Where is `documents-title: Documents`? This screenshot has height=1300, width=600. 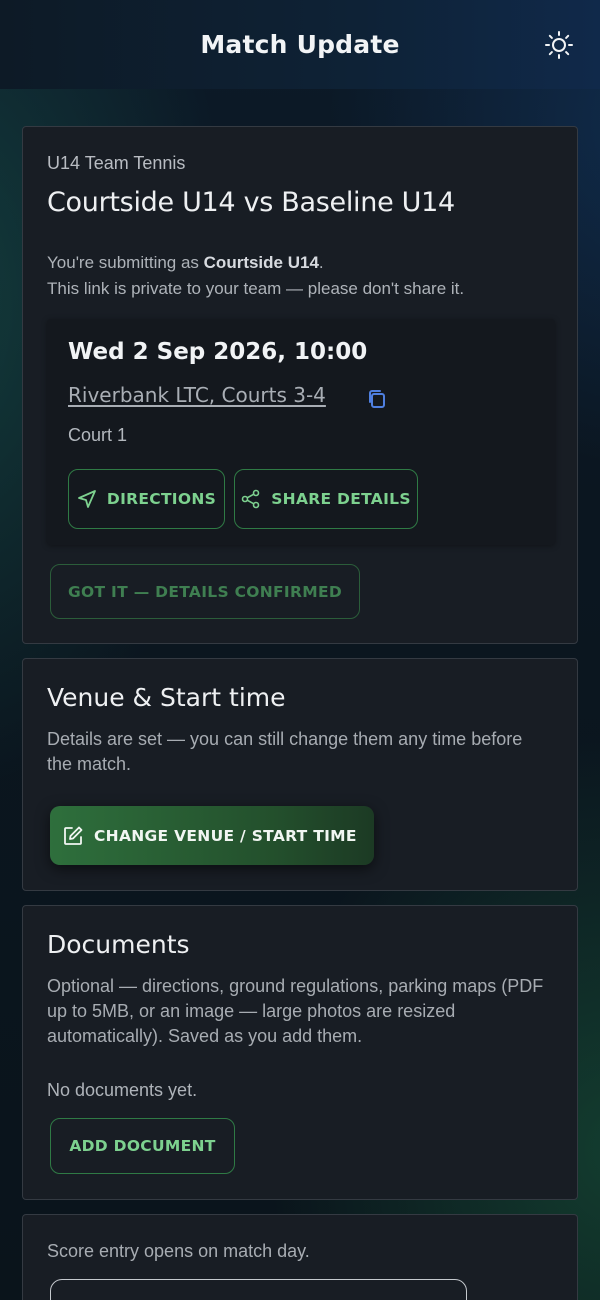 documents-title: Documents is located at coordinates (118, 944).